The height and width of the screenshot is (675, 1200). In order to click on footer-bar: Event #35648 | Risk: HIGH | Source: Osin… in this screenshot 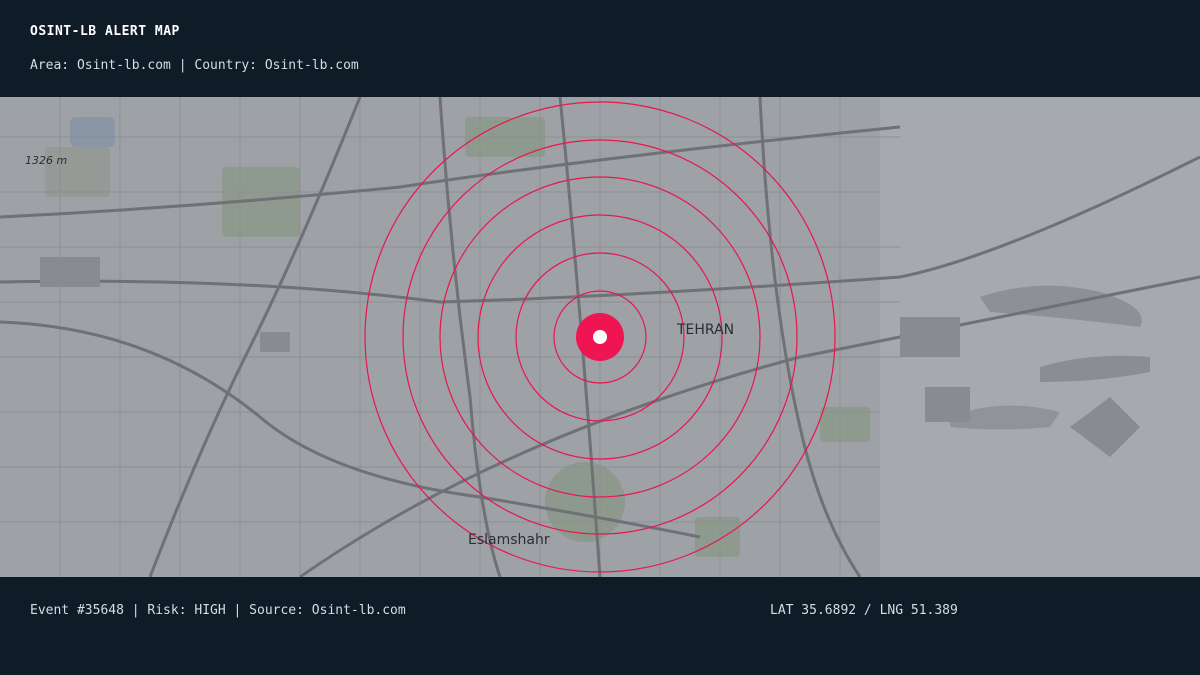, I will do `click(600, 626)`.